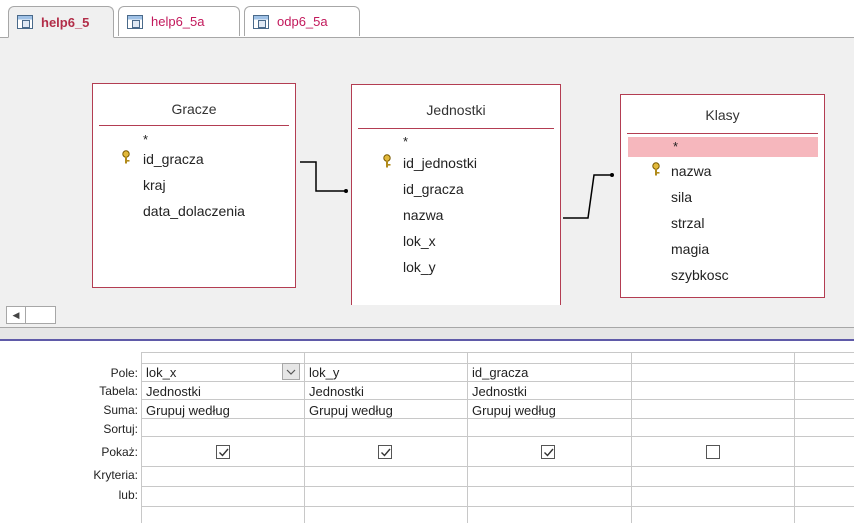 This screenshot has width=854, height=523. I want to click on tab-help6-5: help6_5, so click(61, 22).